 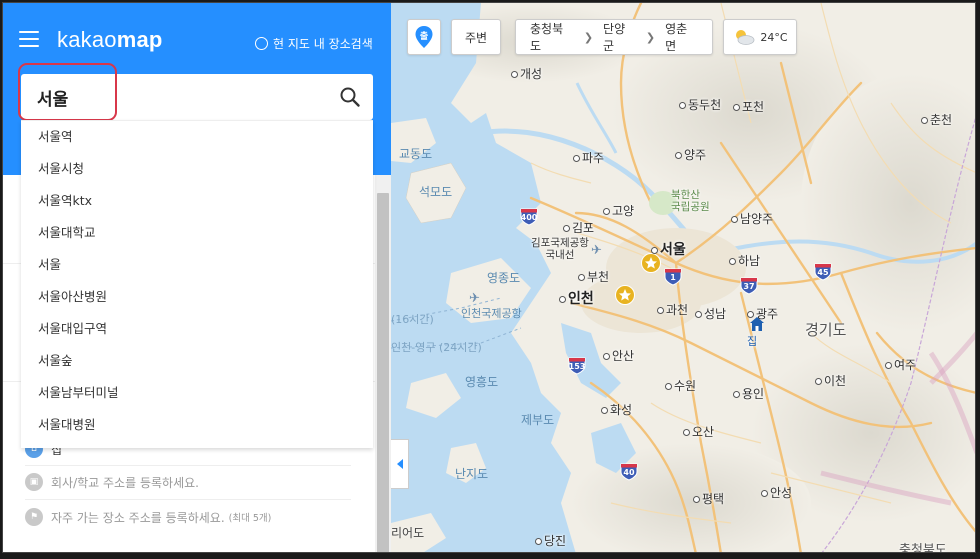 I want to click on temperature: 24°C, so click(x=774, y=37).